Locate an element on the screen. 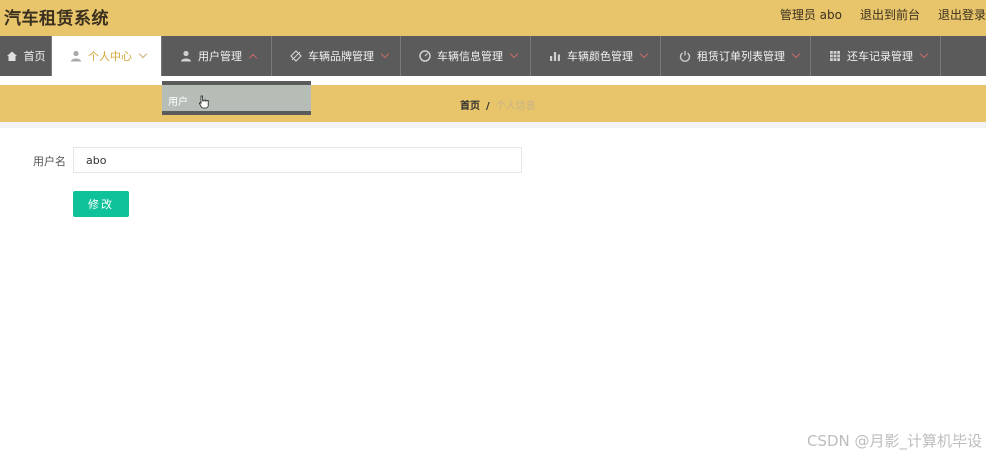  nav-label-home: 首页 is located at coordinates (34, 56).